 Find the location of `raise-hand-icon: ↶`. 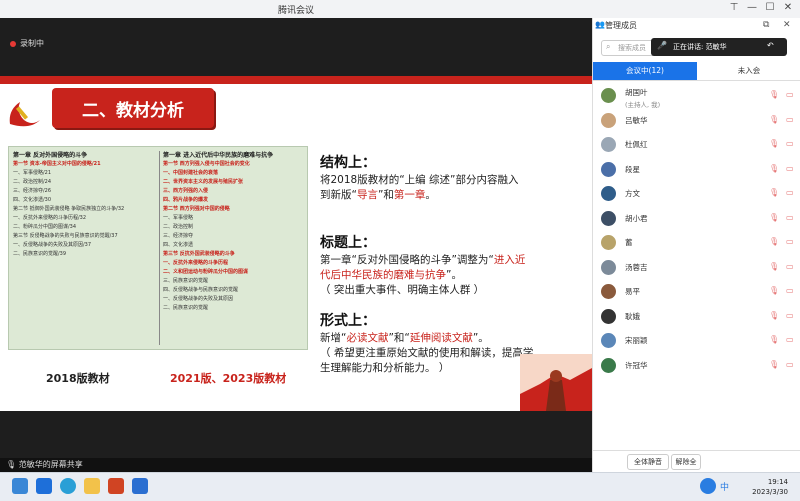

raise-hand-icon: ↶ is located at coordinates (770, 45).